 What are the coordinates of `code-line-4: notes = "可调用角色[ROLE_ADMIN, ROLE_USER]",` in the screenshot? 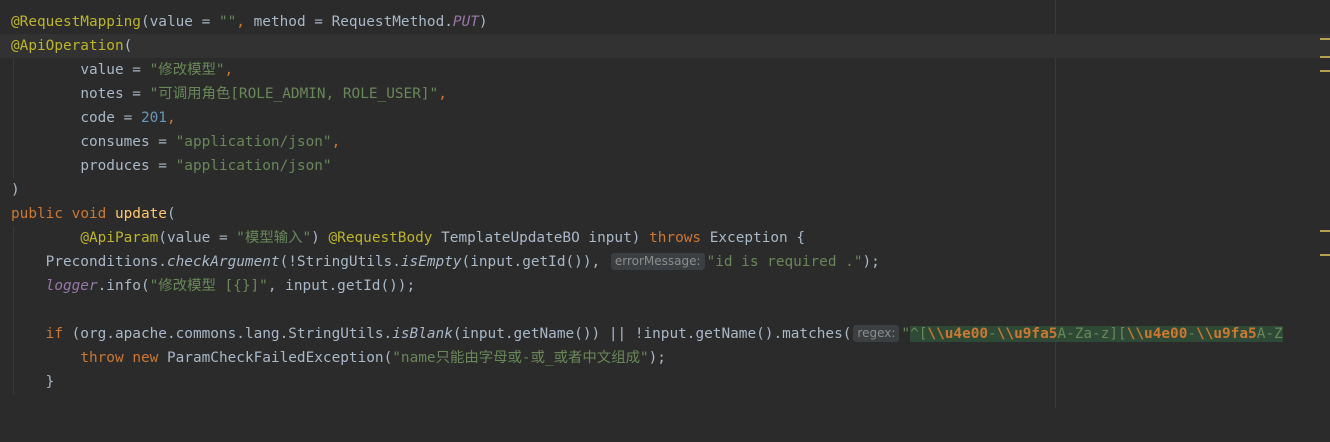 It's located at (665, 94).